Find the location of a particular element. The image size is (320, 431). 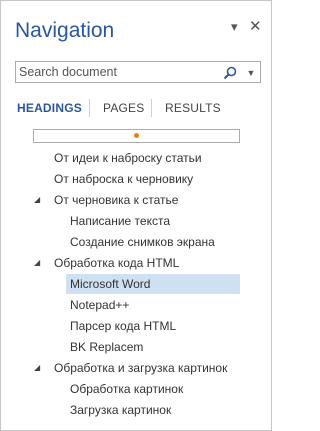

search-icon is located at coordinates (230, 73).